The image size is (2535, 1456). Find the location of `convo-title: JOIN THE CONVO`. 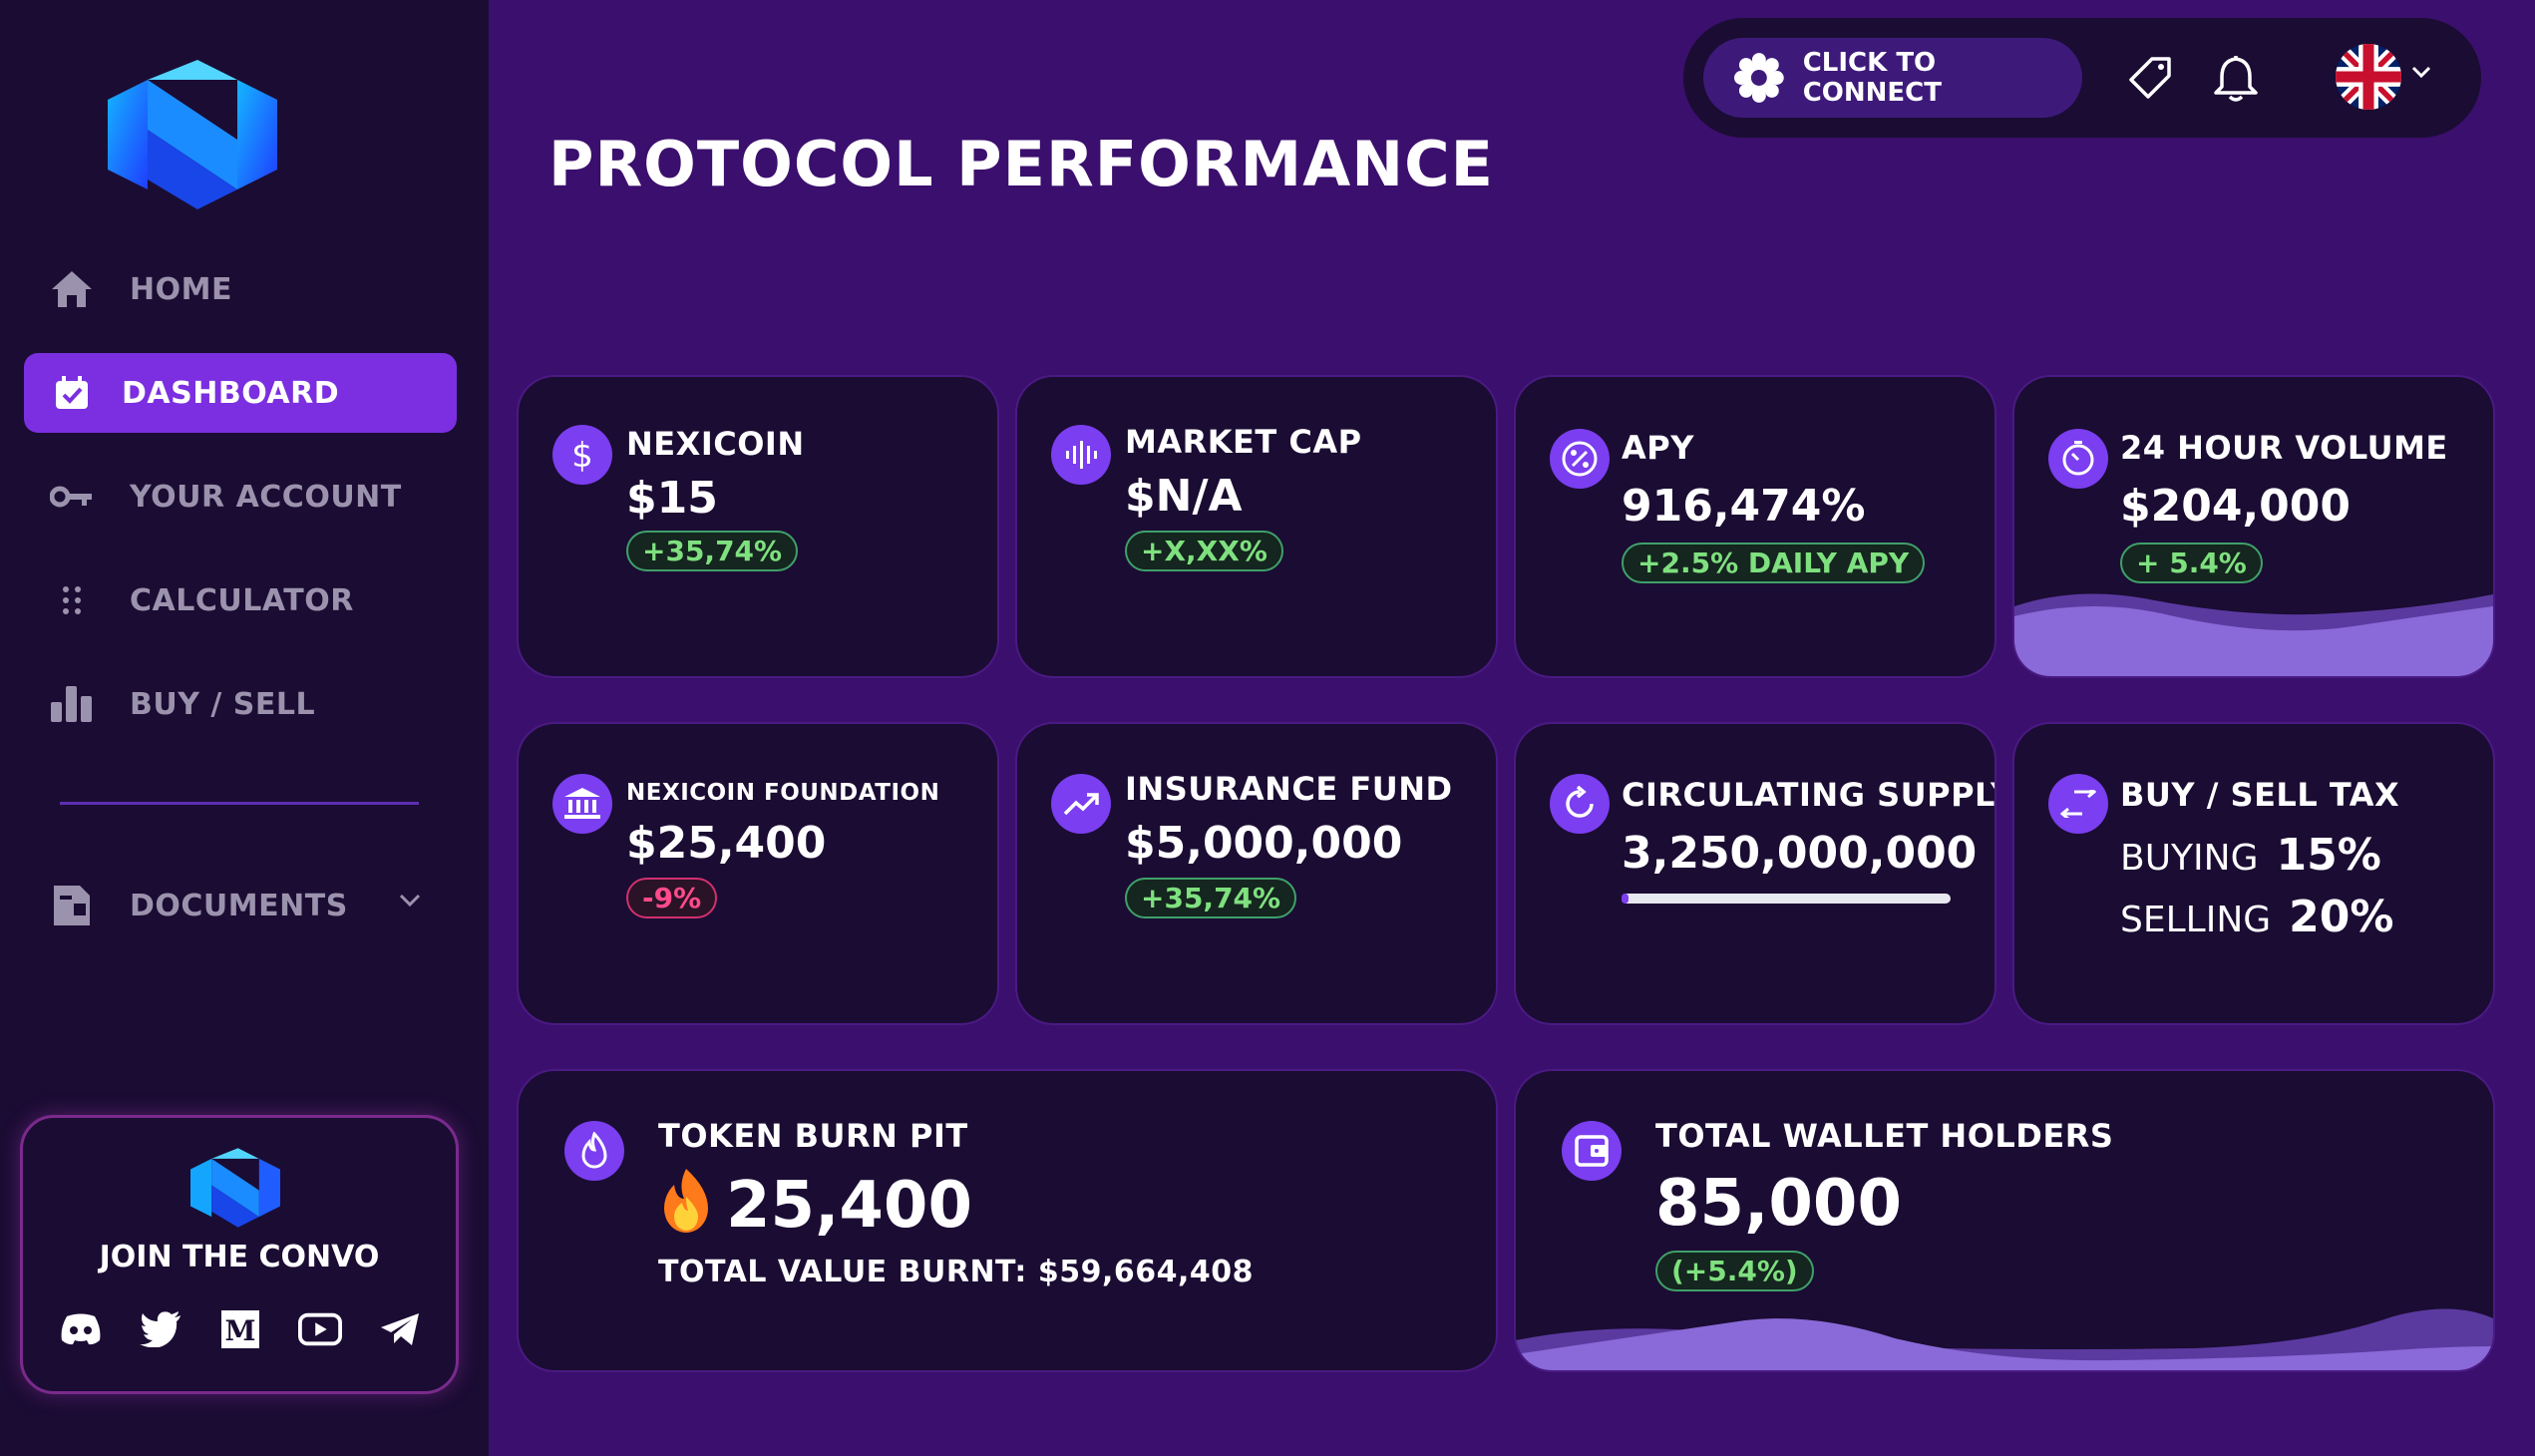

convo-title: JOIN THE CONVO is located at coordinates (239, 1257).